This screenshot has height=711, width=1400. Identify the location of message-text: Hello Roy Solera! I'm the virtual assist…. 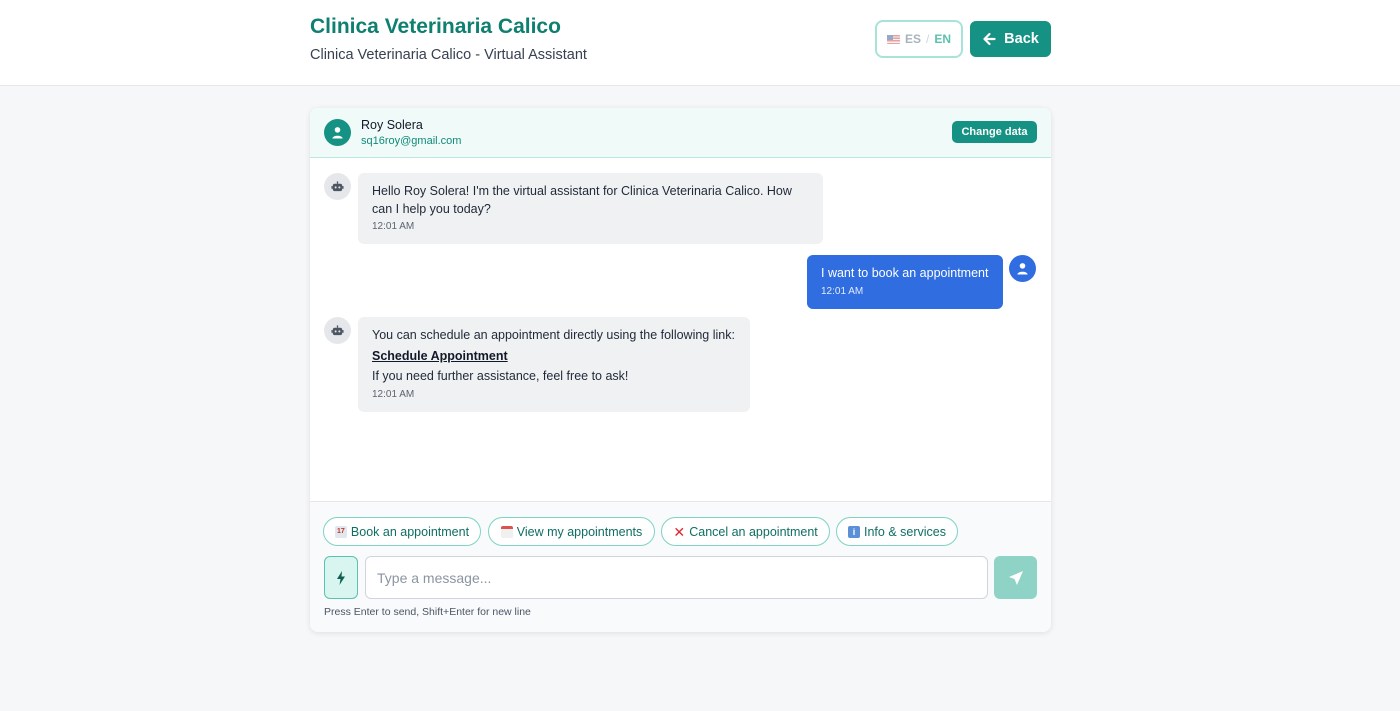
(582, 200).